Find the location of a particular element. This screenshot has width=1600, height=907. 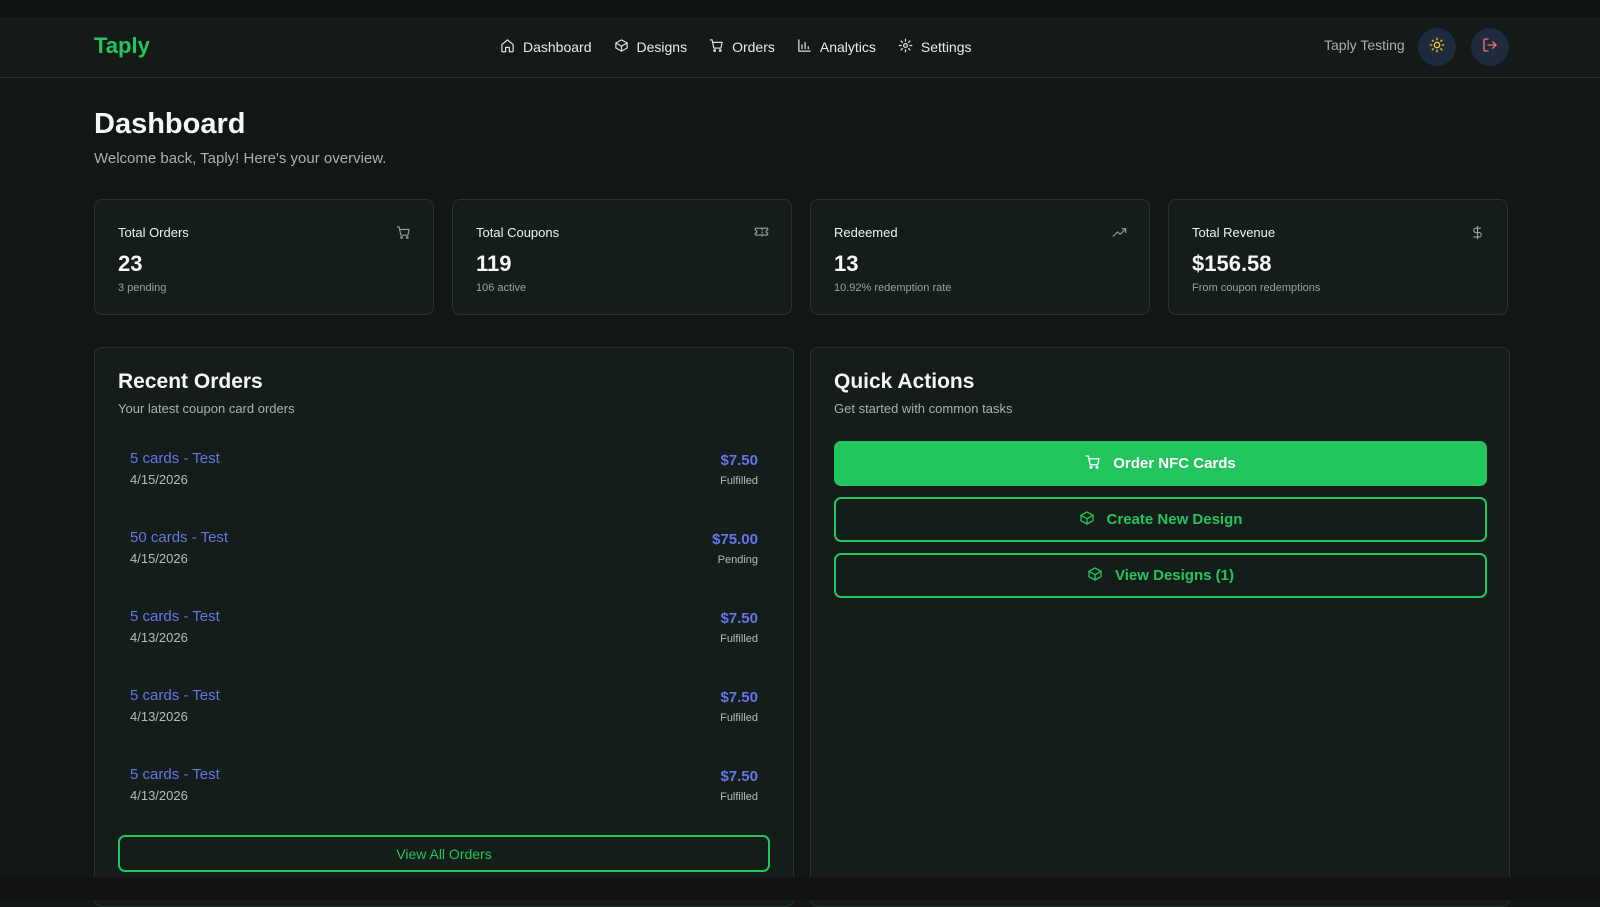

create-new-design-button: Create New Design is located at coordinates (1160, 519).